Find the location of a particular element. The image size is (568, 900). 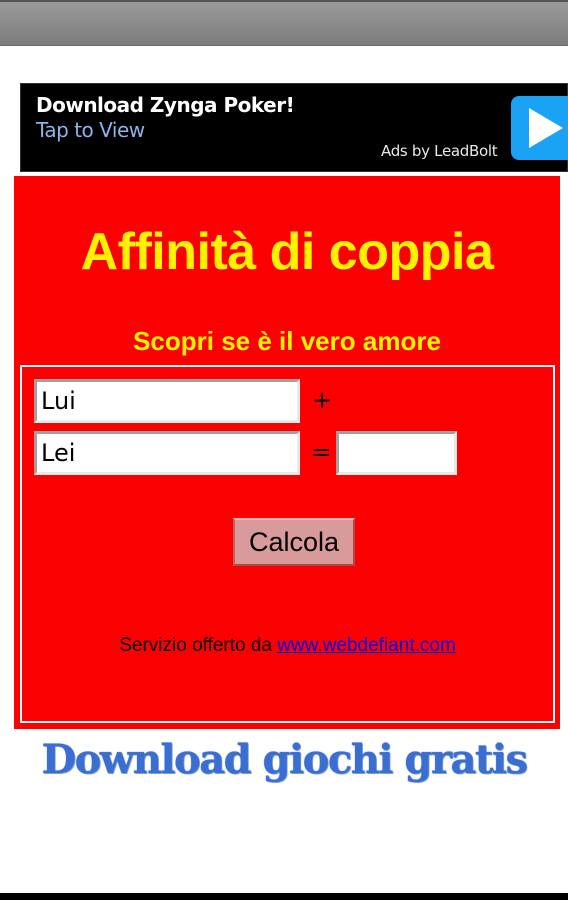

page-title: Affinità di coppia is located at coordinates (287, 252).